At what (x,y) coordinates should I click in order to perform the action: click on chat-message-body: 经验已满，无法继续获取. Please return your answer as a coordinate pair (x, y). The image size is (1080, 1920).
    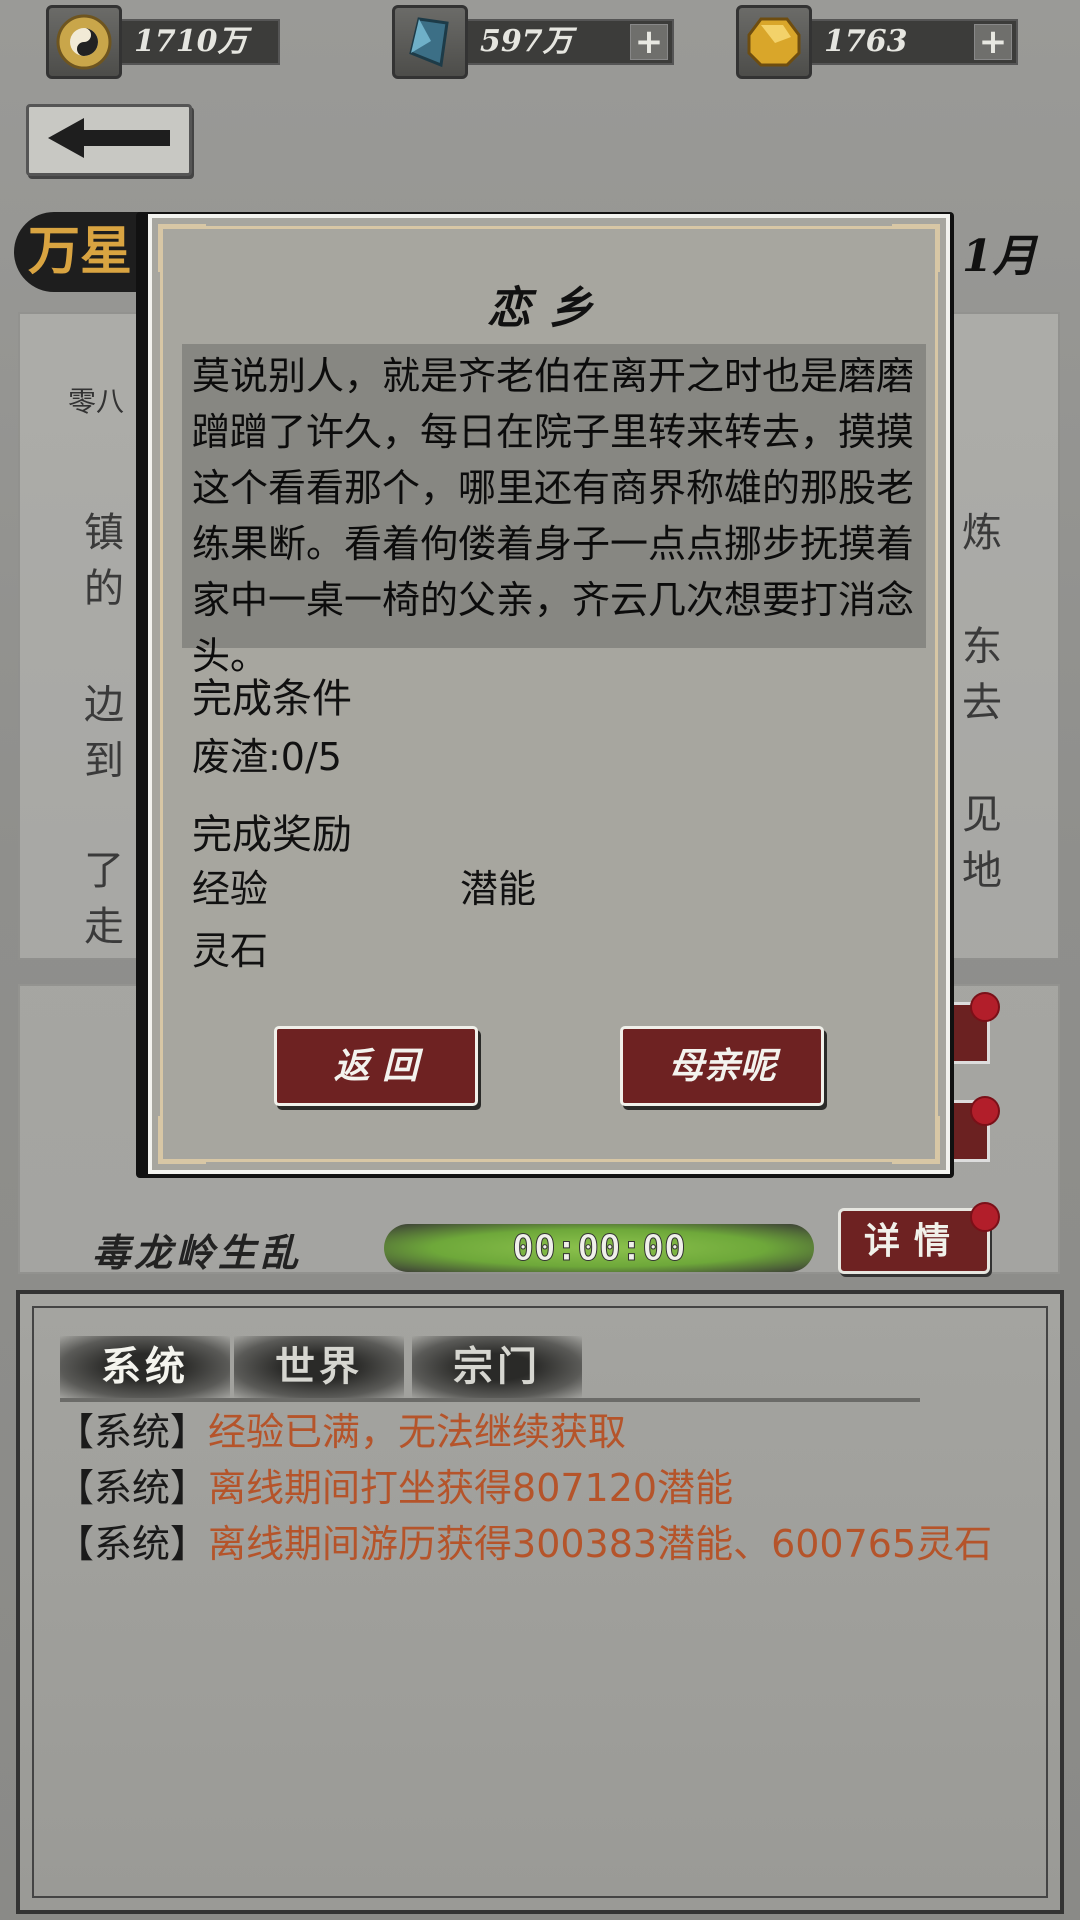
    Looking at the image, I should click on (417, 1432).